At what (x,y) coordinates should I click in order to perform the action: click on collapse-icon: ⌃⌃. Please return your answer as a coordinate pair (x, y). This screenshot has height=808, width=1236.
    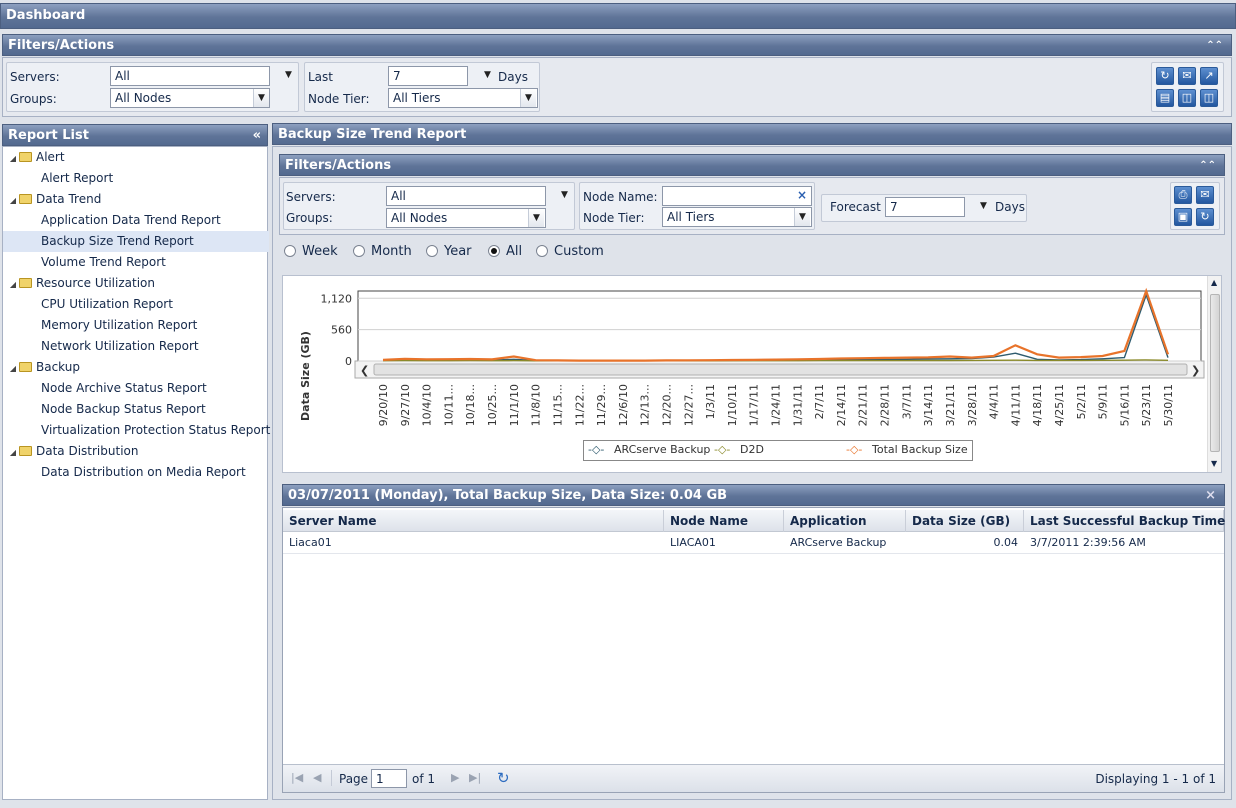
    Looking at the image, I should click on (1214, 46).